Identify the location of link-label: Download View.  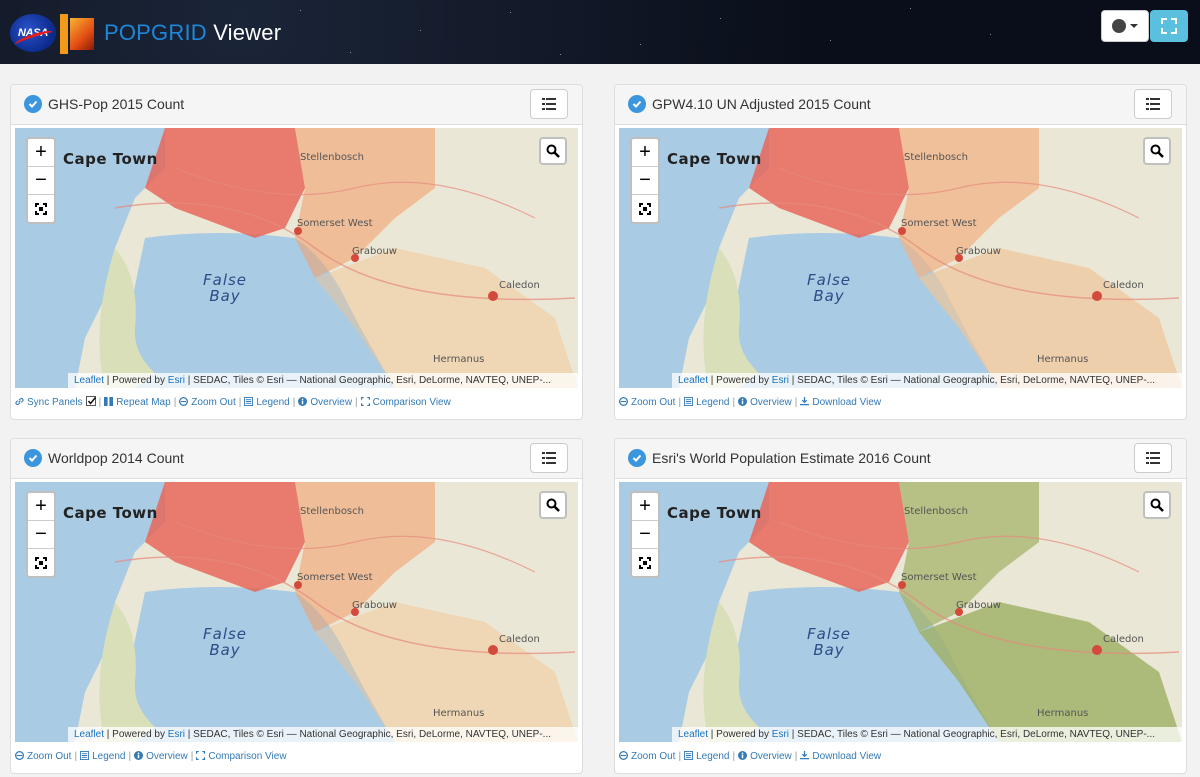
(847, 756).